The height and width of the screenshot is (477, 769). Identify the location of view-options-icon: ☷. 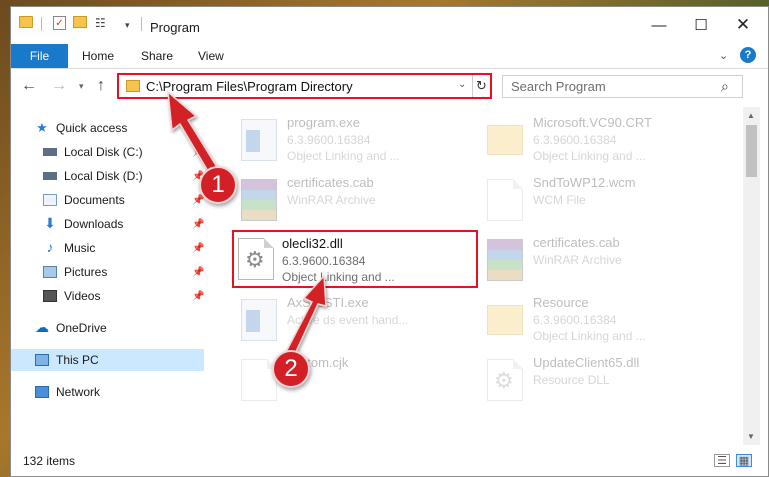
(103, 23).